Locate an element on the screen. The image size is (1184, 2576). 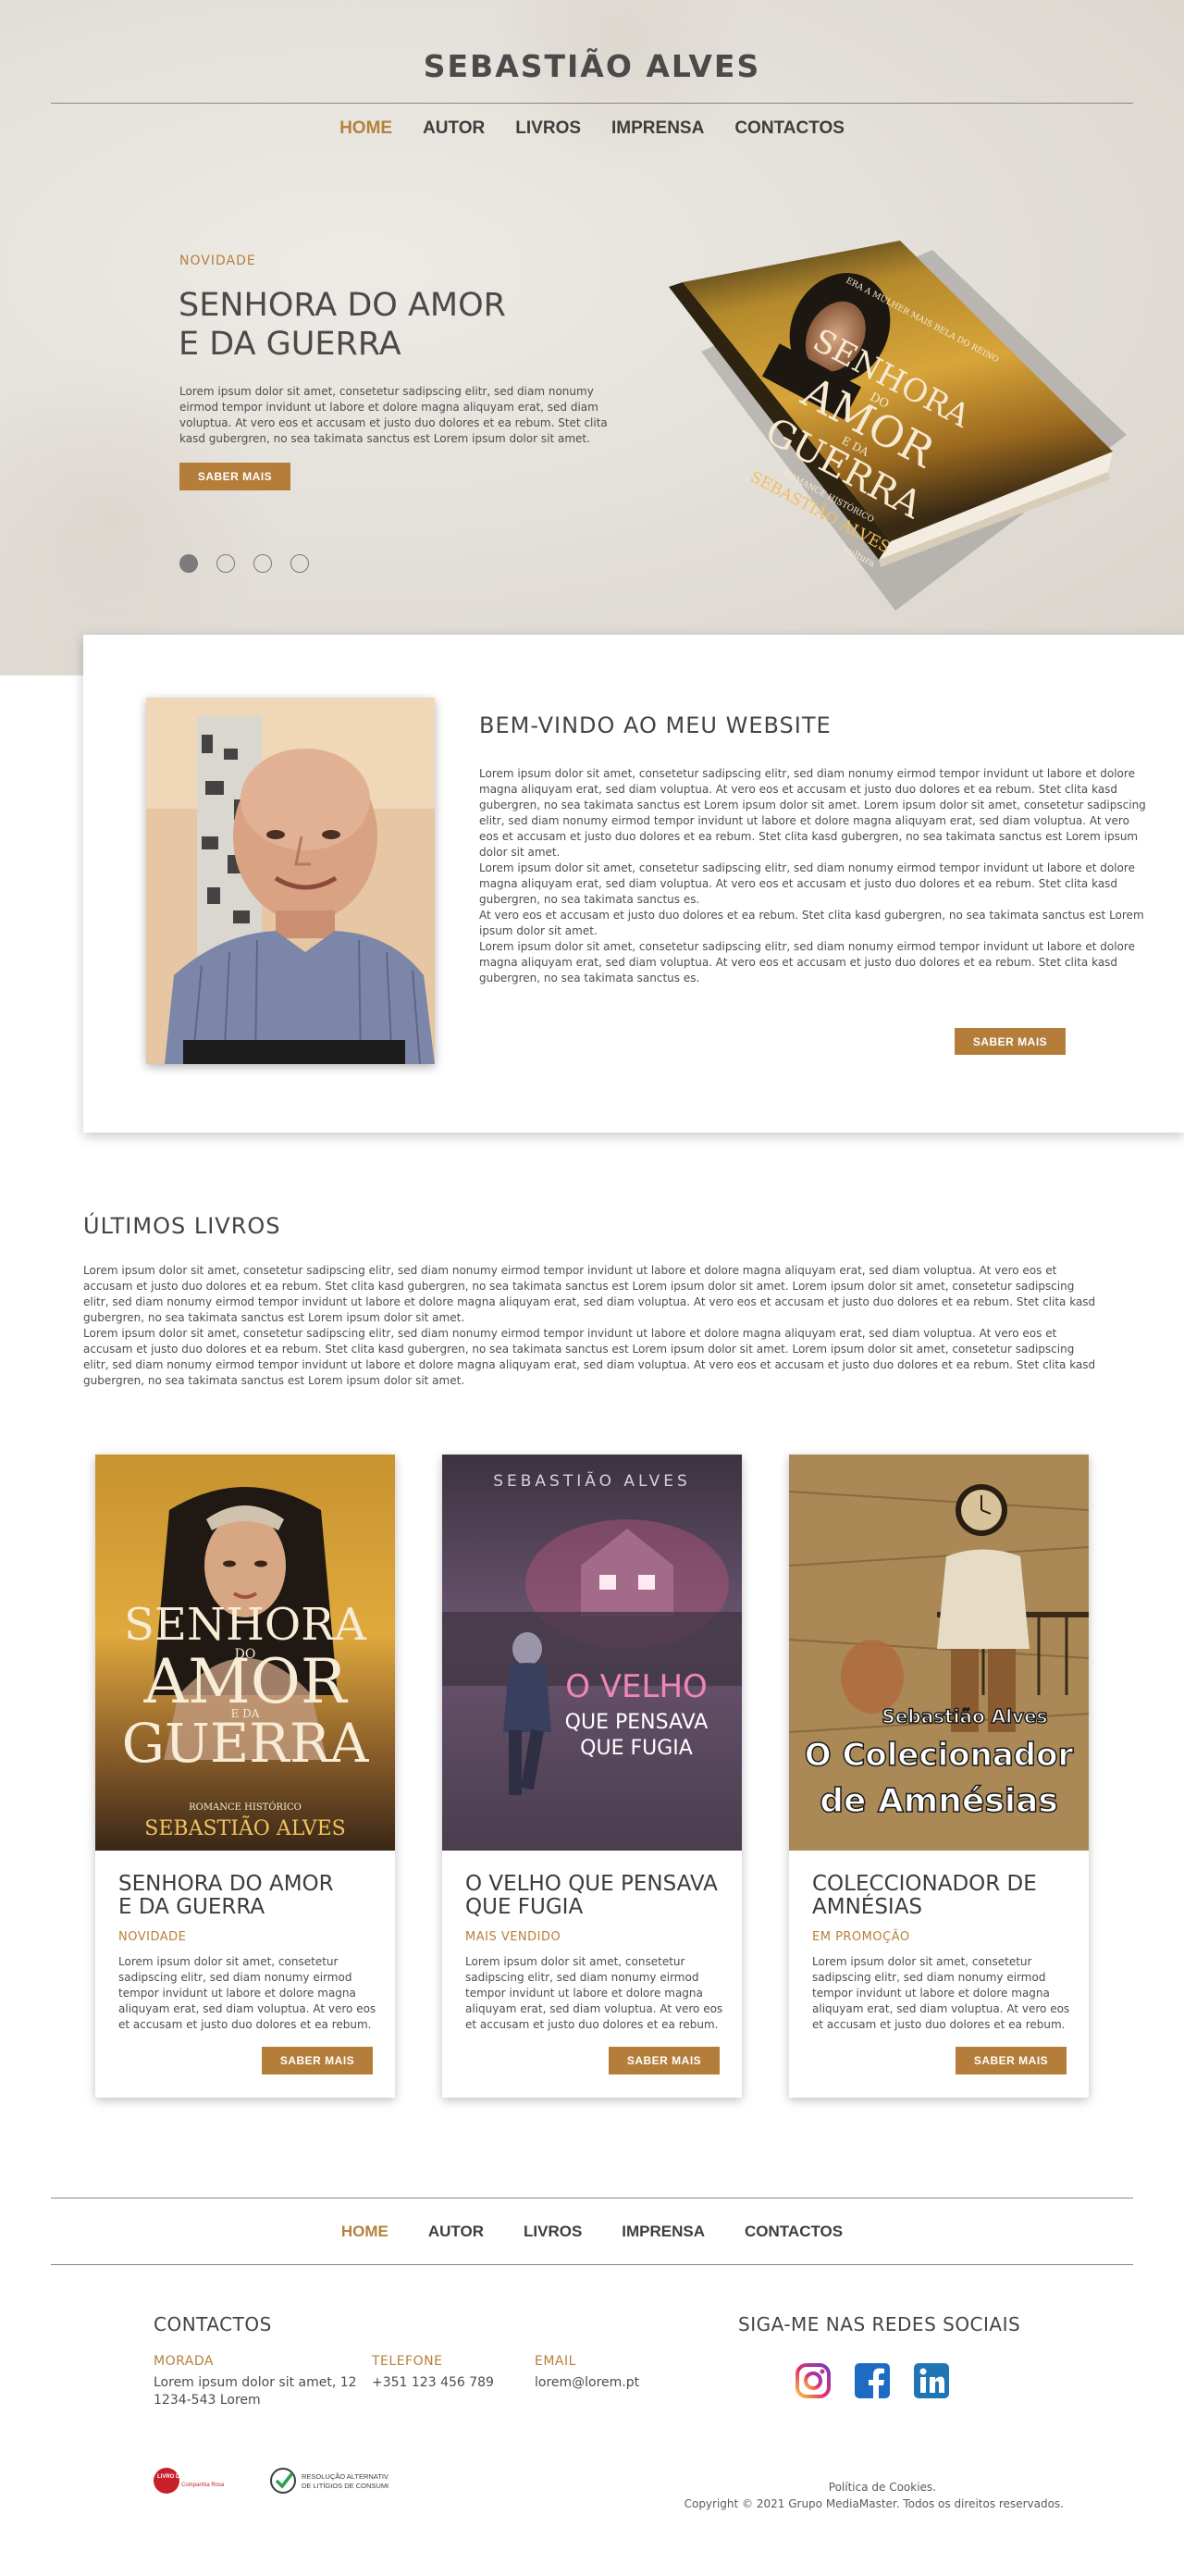
book-title: O VELHO QUE PENSAVA QUE FUGIA is located at coordinates (599, 1896).